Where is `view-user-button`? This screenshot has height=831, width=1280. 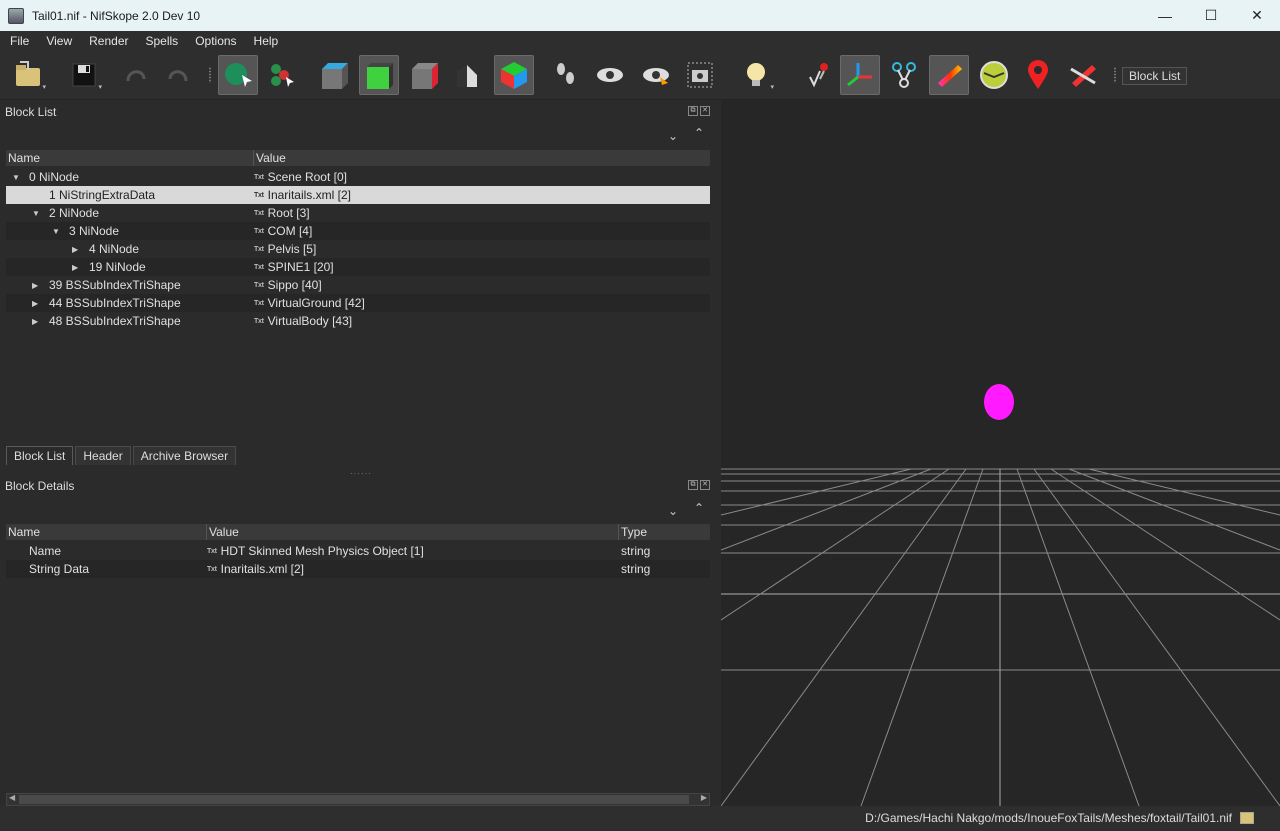 view-user-button is located at coordinates (514, 75).